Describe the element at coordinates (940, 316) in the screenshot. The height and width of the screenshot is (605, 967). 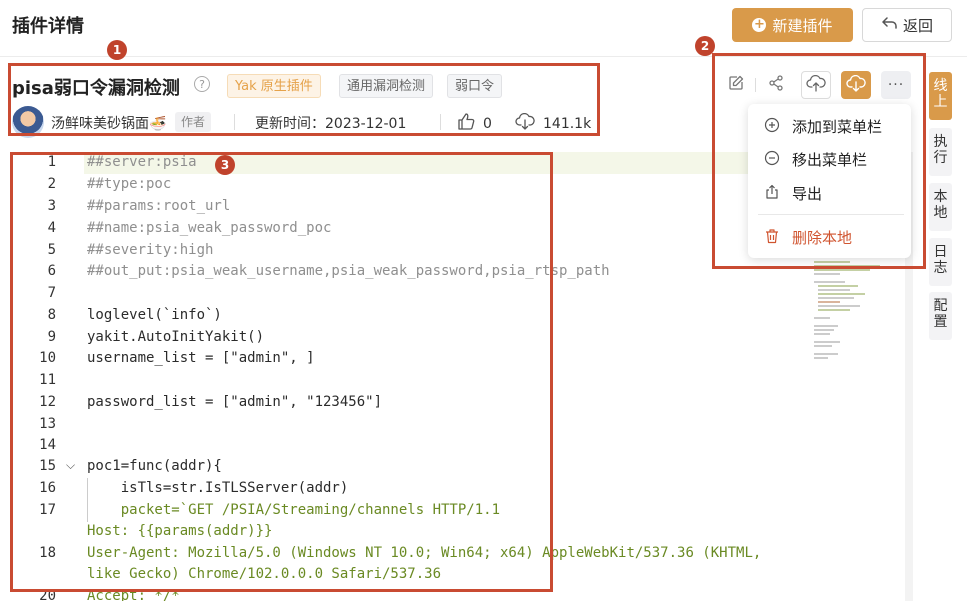
I see `tab-config: 配置` at that location.